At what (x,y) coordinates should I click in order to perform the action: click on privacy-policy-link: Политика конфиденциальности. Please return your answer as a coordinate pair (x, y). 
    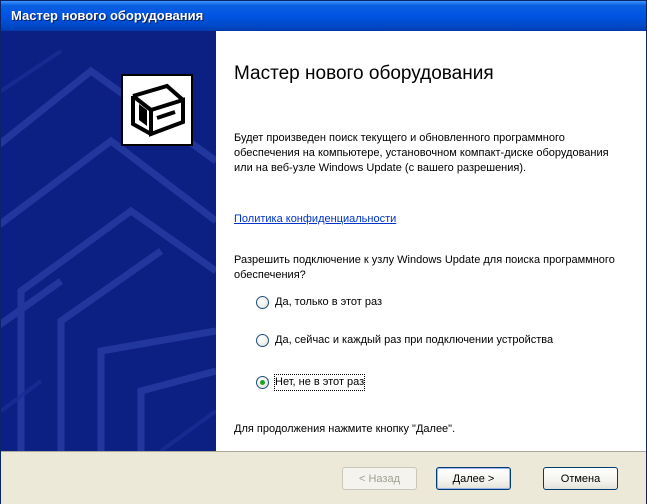
    Looking at the image, I should click on (315, 219).